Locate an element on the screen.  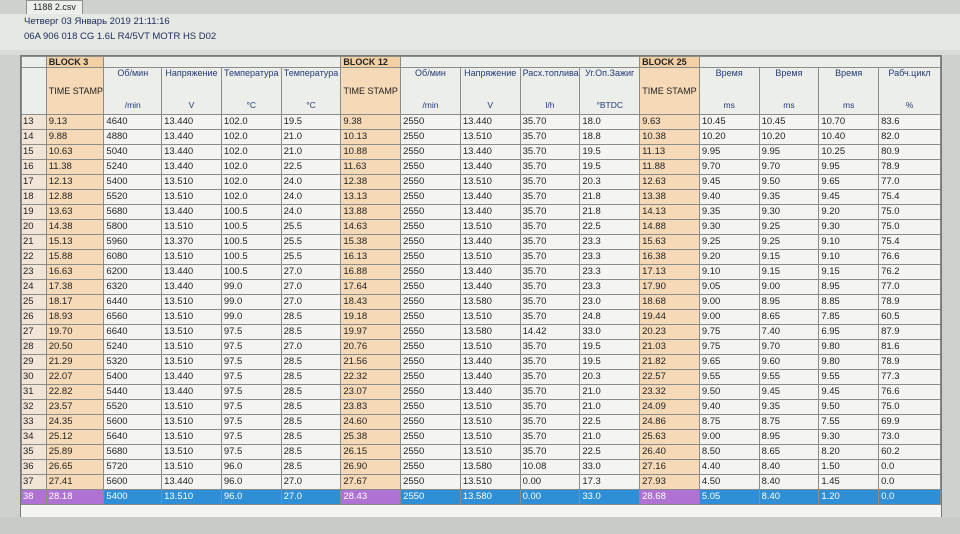
table-cell: 21.0 is located at coordinates (610, 407).